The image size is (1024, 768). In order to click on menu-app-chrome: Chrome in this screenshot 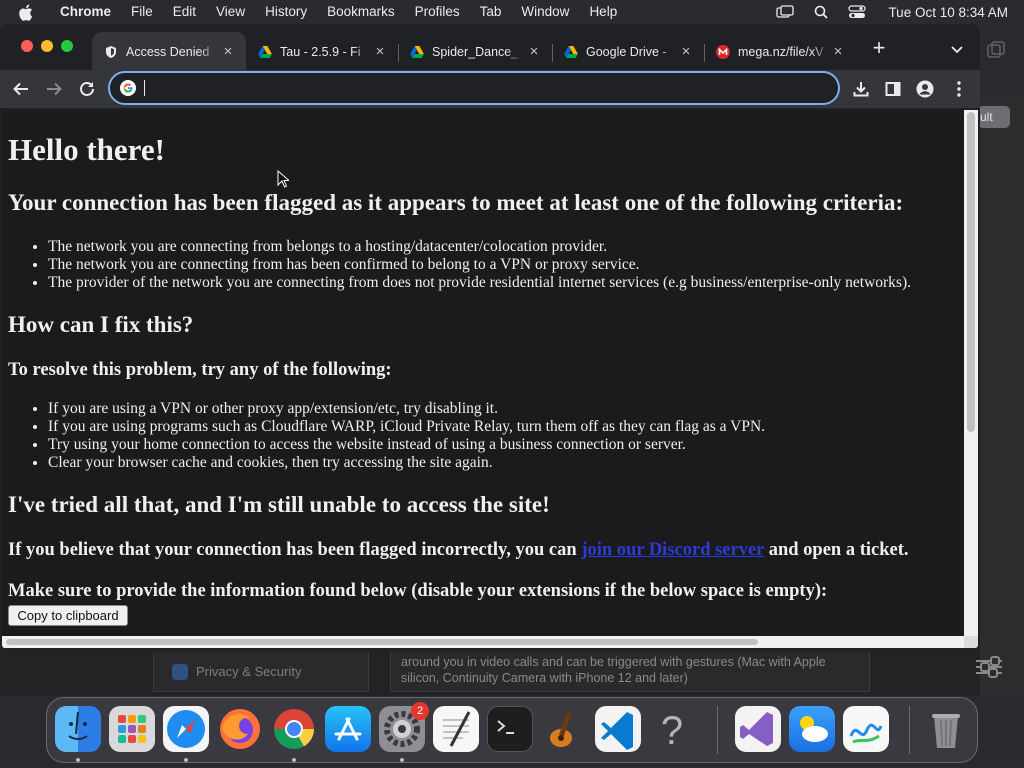, I will do `click(90, 12)`.